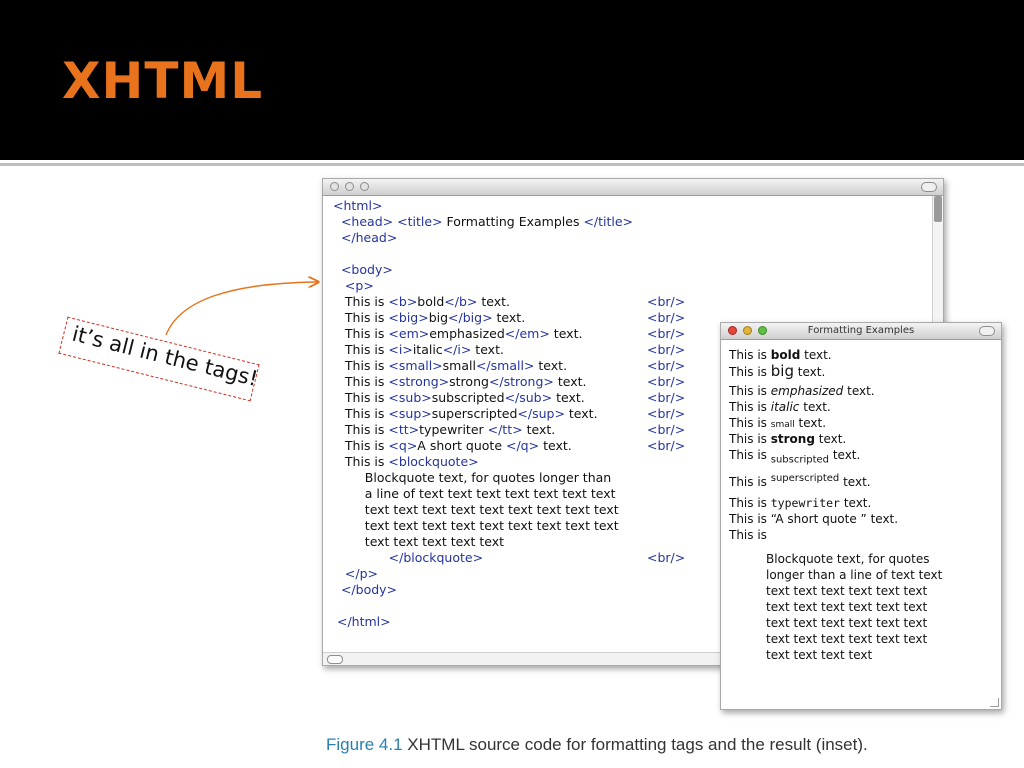  Describe the element at coordinates (444, 429) in the screenshot. I see `code-line: This is <tt>typewriter </tt> text.` at that location.